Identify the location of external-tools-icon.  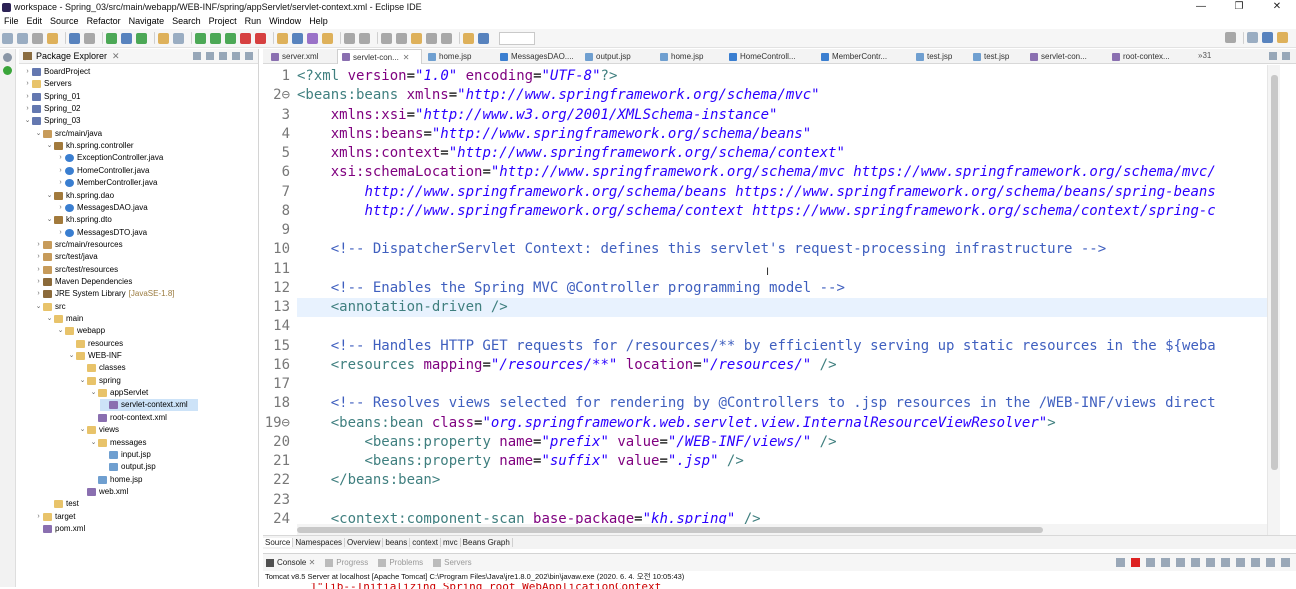
(260, 38).